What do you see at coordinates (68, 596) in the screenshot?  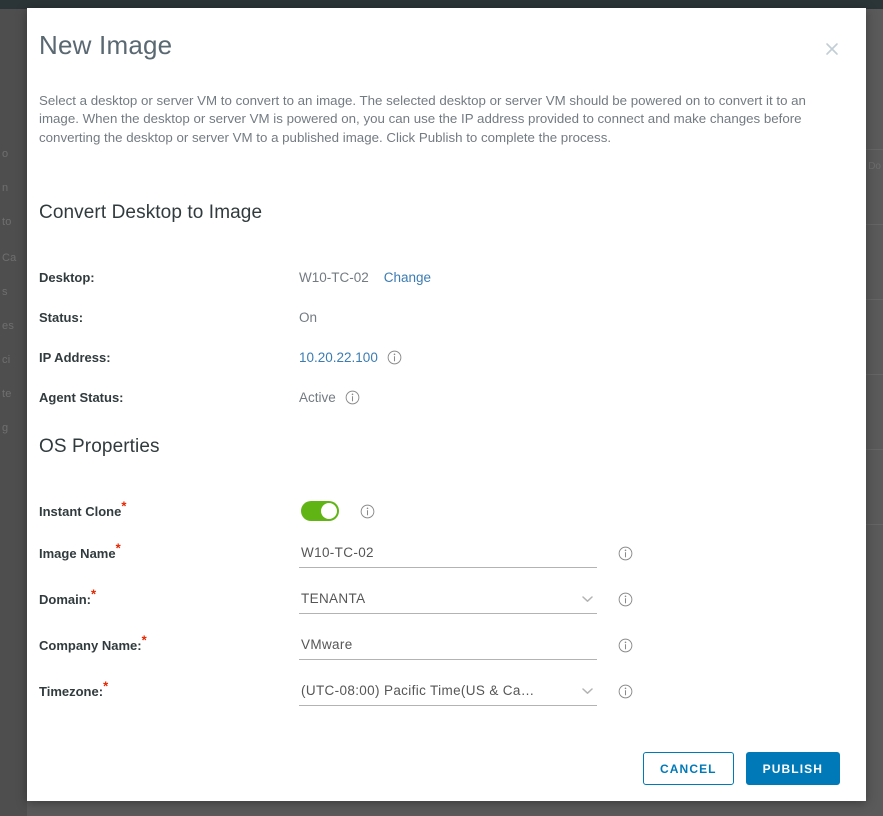 I see `form-label-domain: Domain:*` at bounding box center [68, 596].